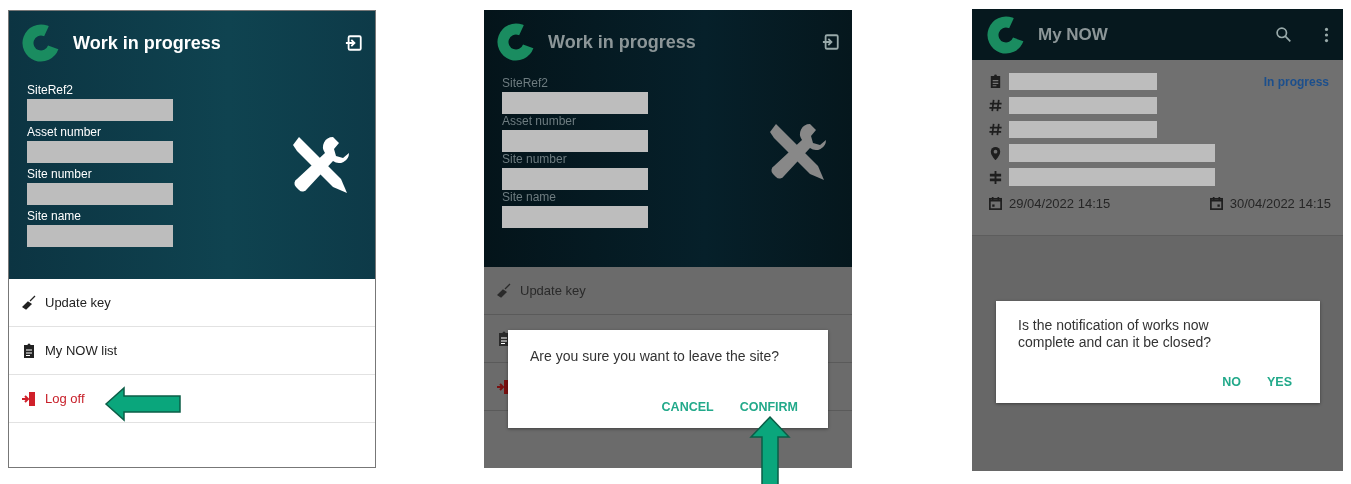 This screenshot has width=1351, height=484. Describe the element at coordinates (81, 350) in the screenshot. I see `menu-item: My NOW list` at that location.